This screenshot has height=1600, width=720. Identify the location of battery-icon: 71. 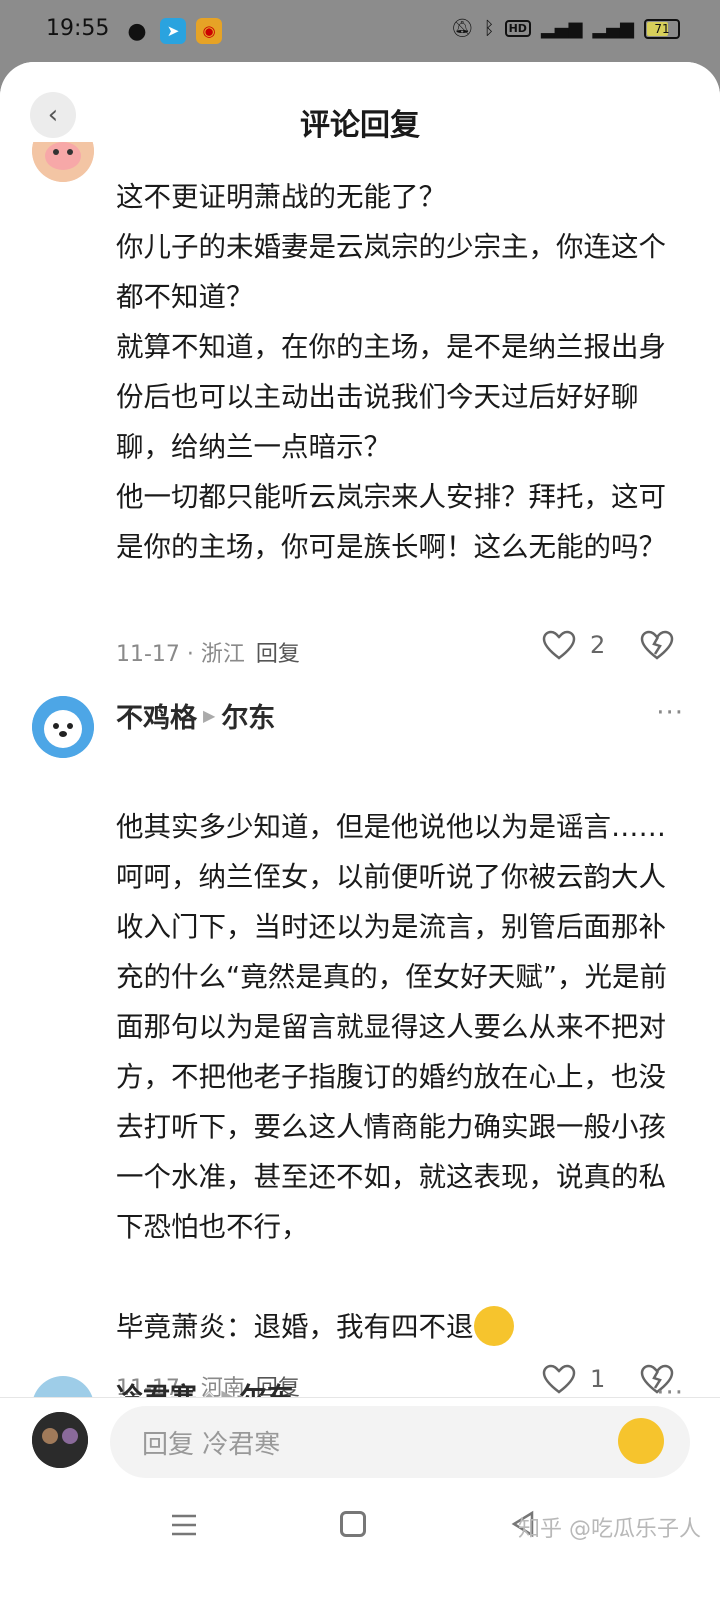
(662, 28).